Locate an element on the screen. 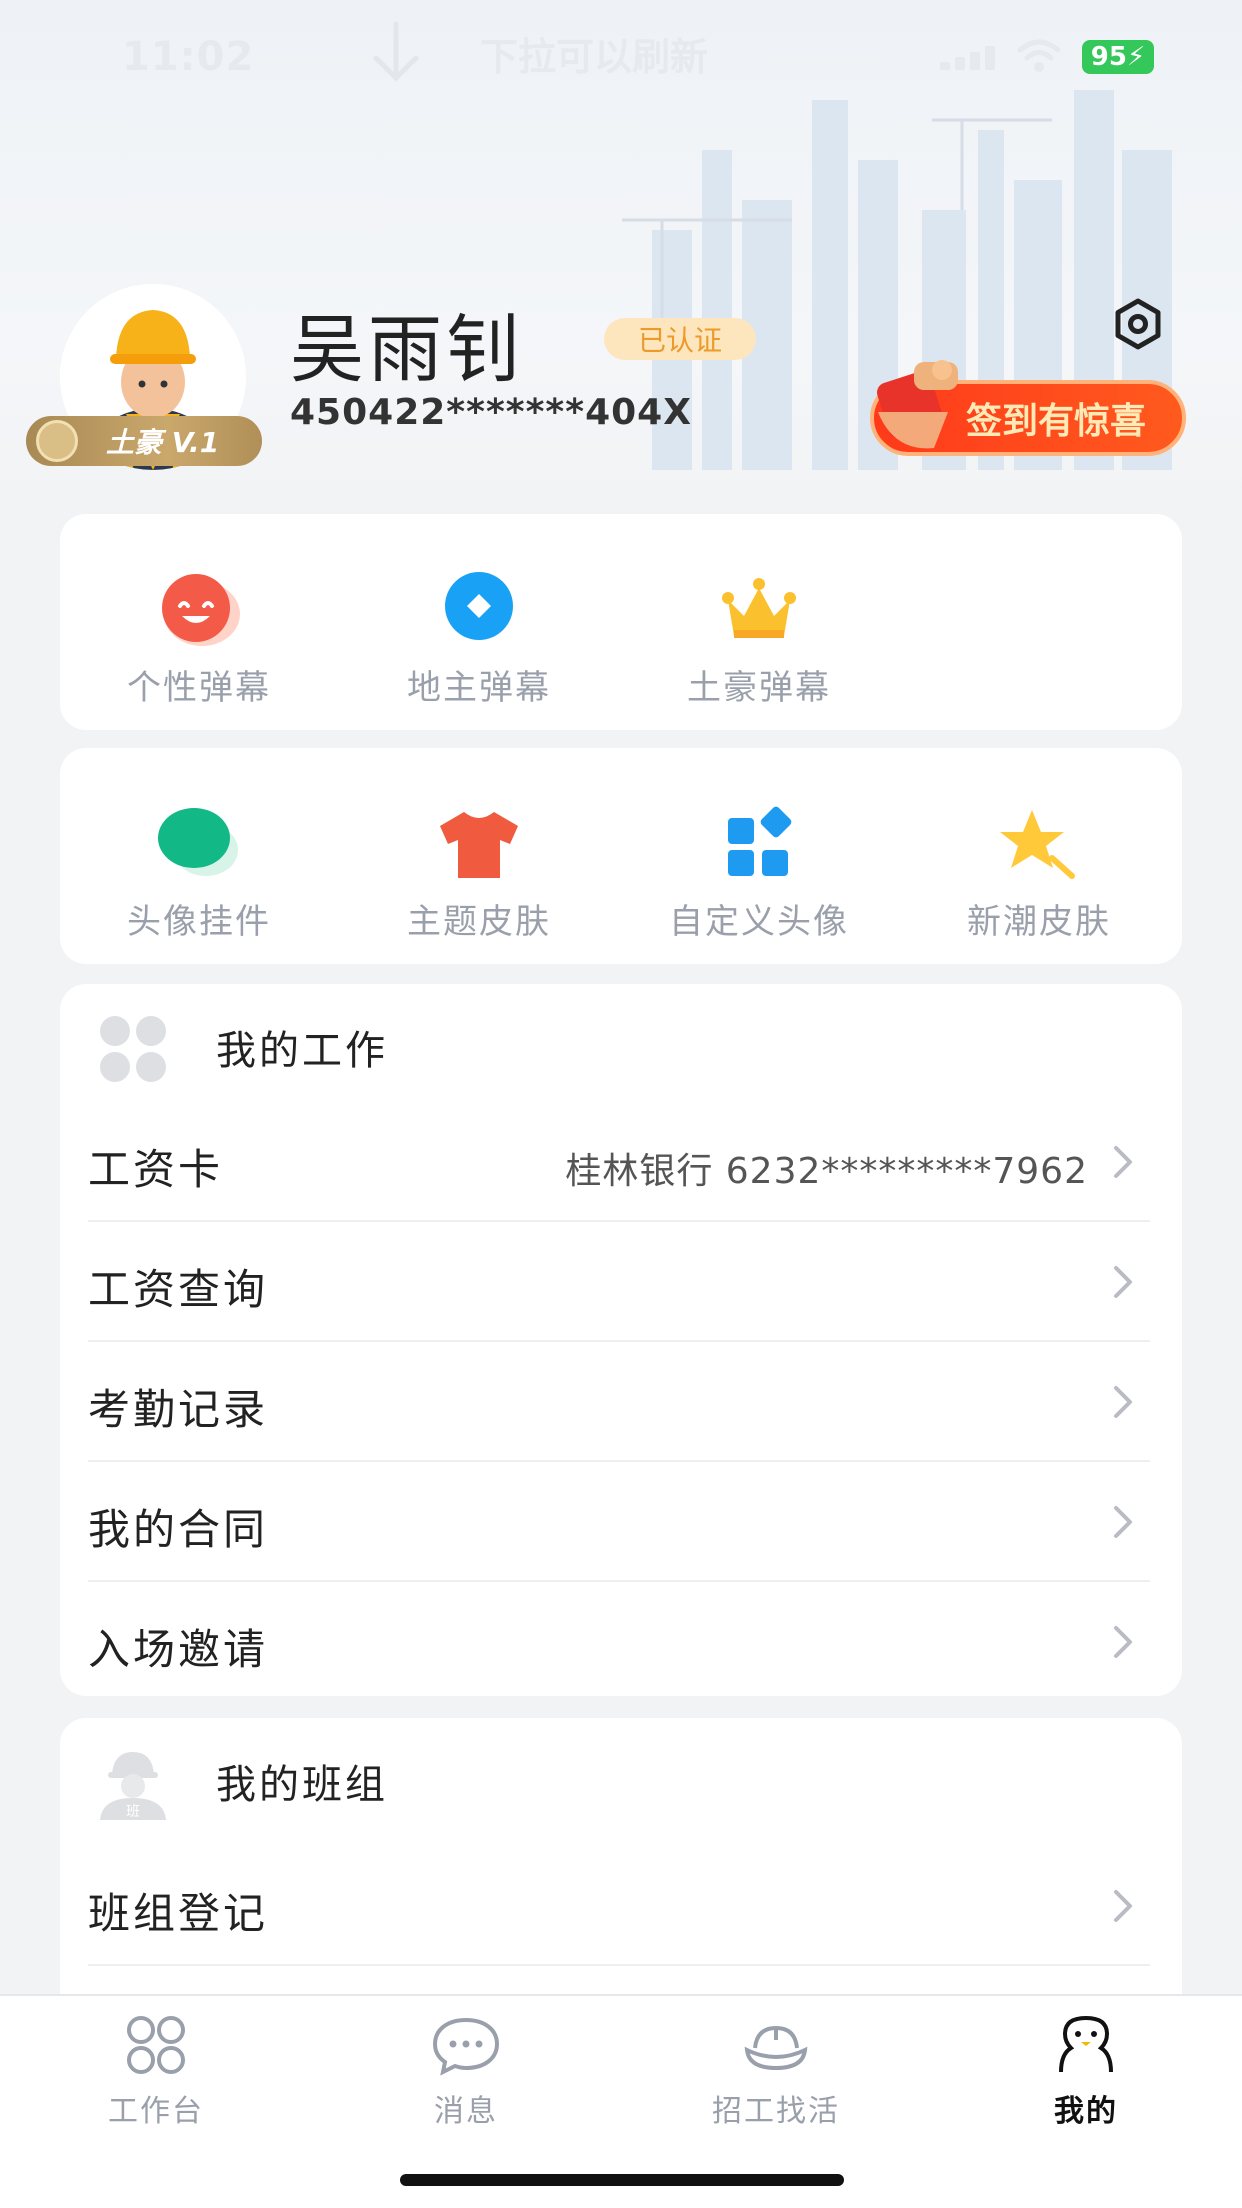 Image resolution: width=1242 pixels, height=2208 pixels. tab-workbench: 工作台 is located at coordinates (156, 2072).